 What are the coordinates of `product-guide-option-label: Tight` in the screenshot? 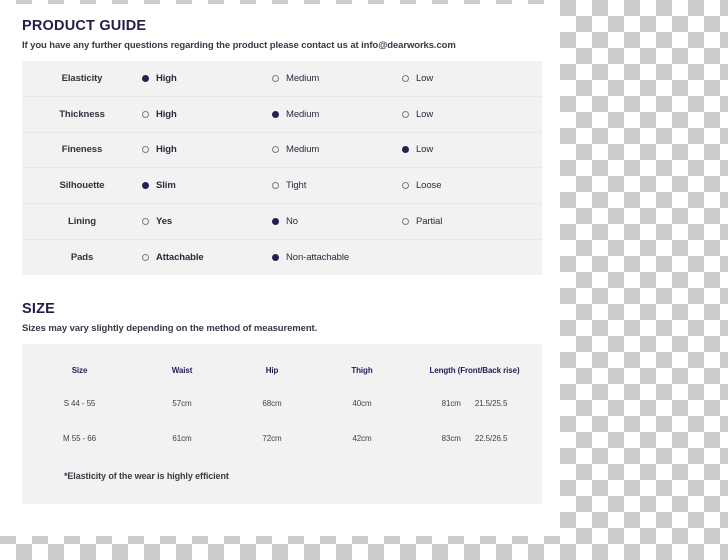 It's located at (296, 186).